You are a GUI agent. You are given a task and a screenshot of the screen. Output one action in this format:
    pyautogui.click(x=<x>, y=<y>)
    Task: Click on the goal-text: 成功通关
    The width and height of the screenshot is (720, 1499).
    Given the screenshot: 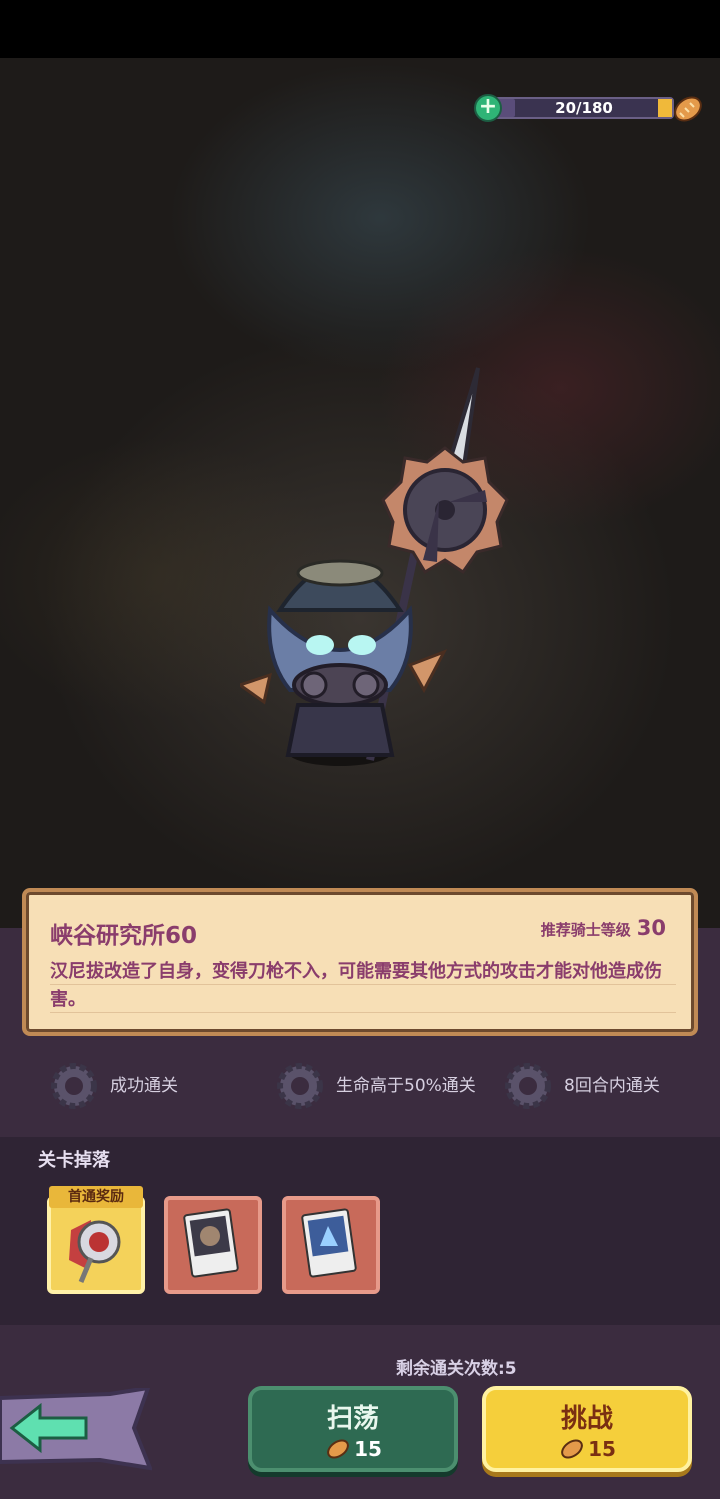 What is the action you would take?
    pyautogui.click(x=144, y=1086)
    